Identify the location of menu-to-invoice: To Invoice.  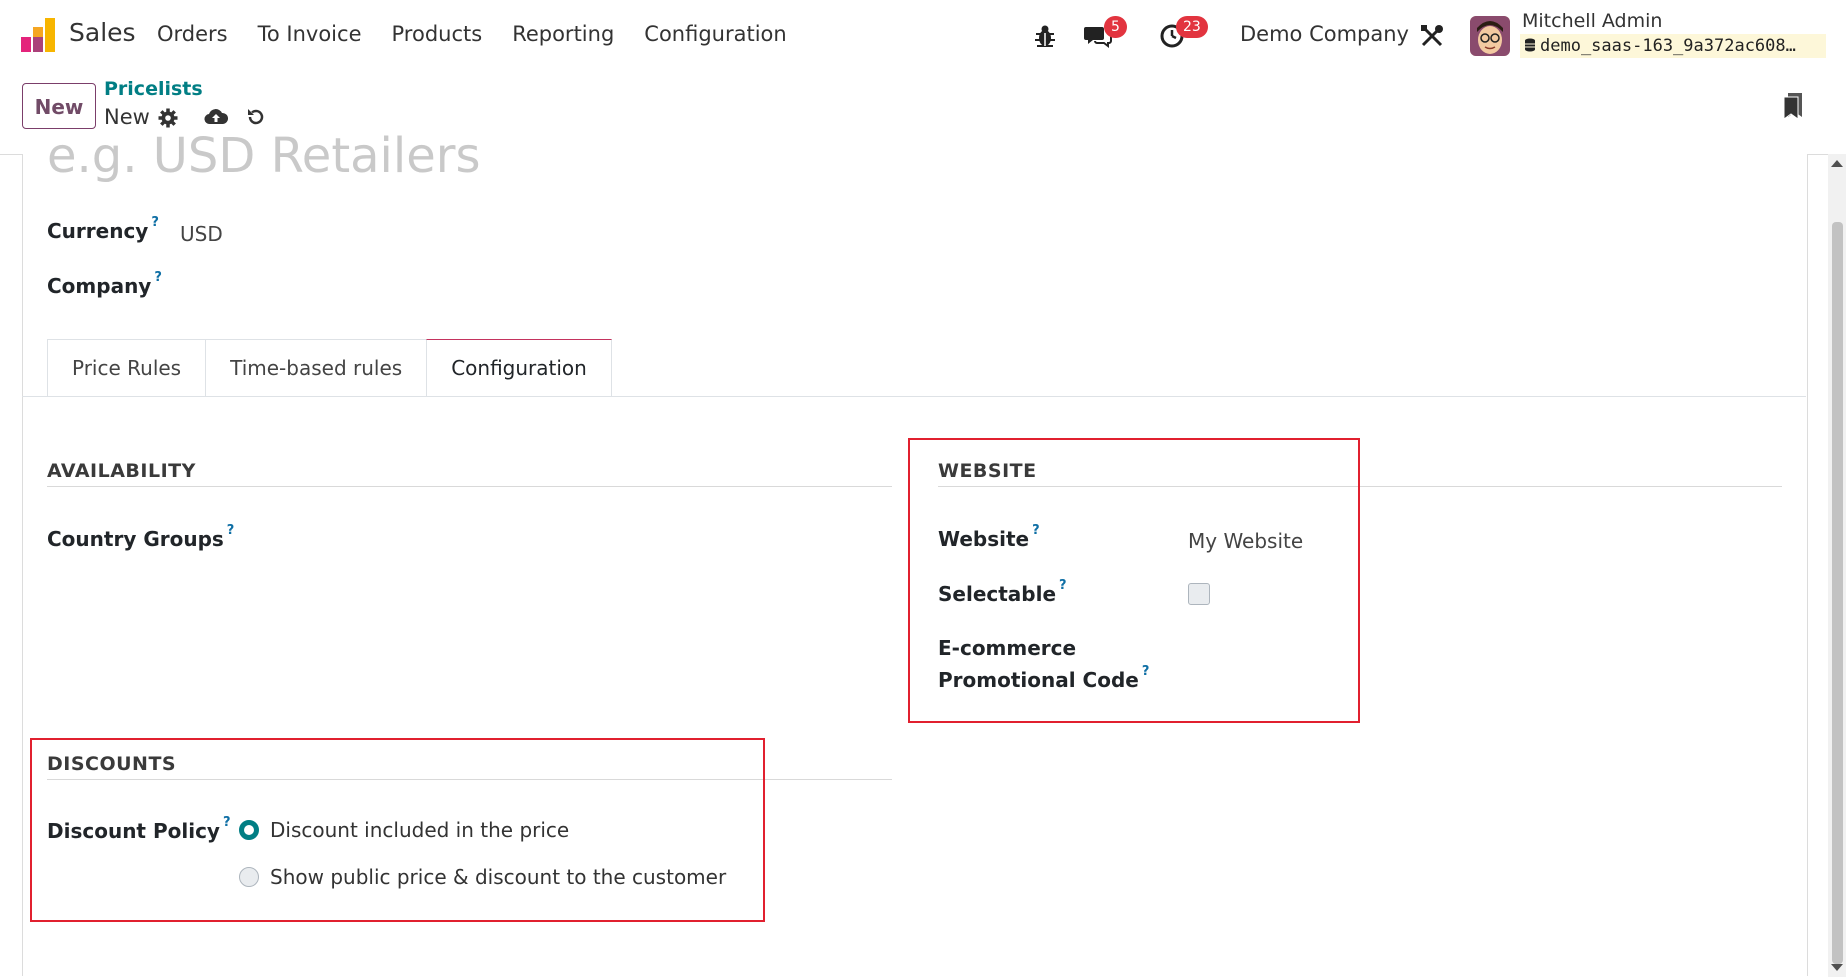
(310, 34).